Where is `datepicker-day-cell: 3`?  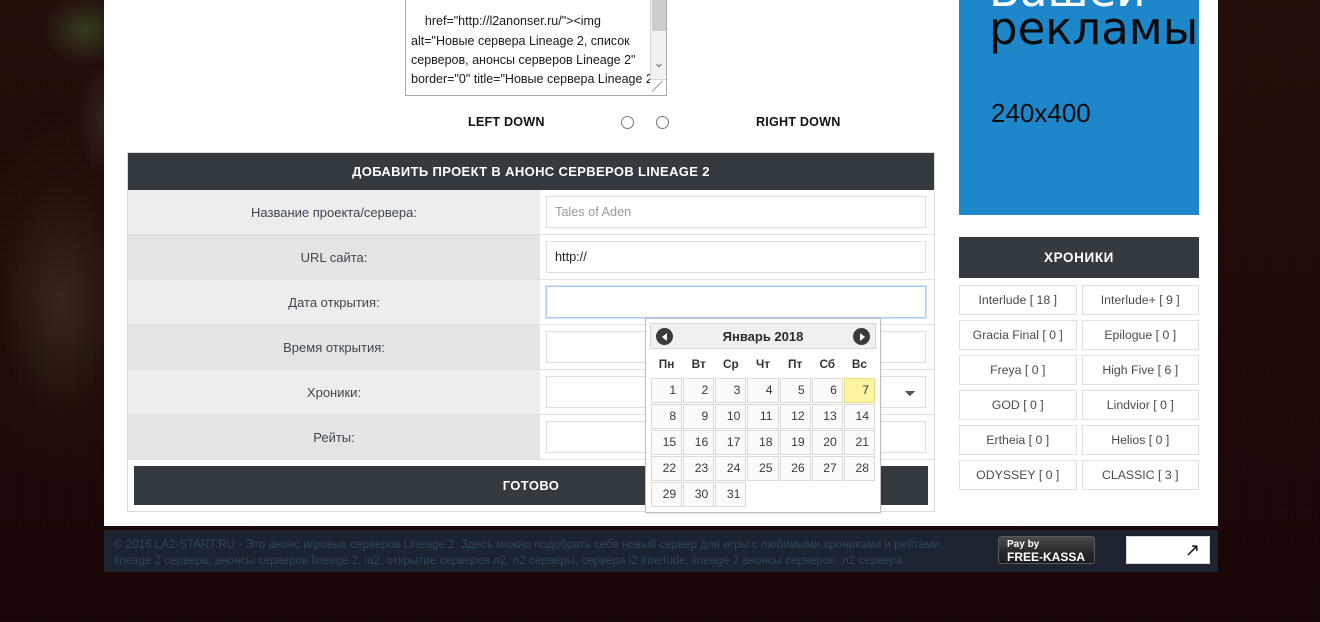
datepicker-day-cell: 3 is located at coordinates (731, 390).